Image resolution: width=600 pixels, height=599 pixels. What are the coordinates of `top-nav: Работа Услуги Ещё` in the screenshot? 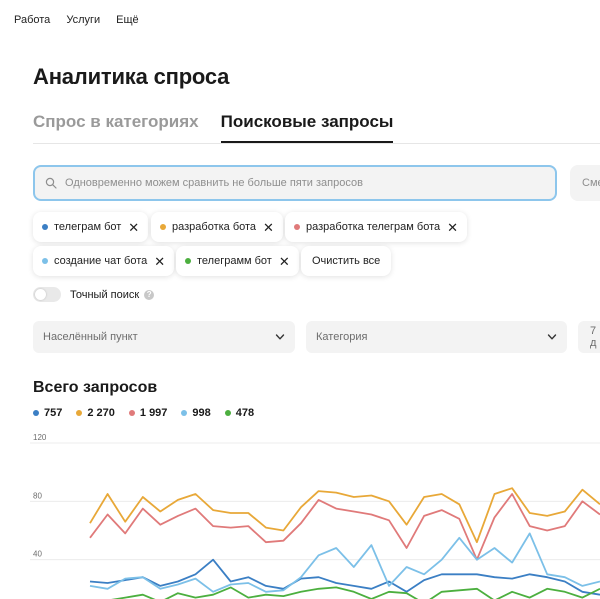 It's located at (76, 20).